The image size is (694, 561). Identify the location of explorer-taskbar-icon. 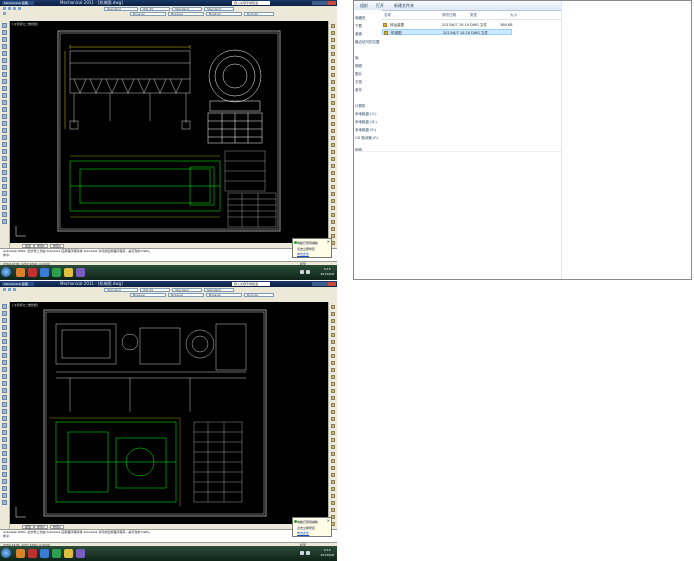
(20, 272).